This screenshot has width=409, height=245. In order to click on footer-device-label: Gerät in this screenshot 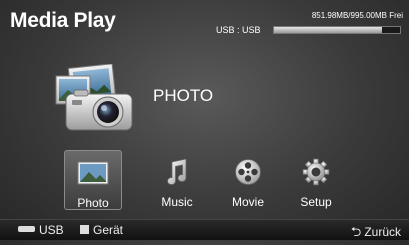, I will do `click(108, 230)`.